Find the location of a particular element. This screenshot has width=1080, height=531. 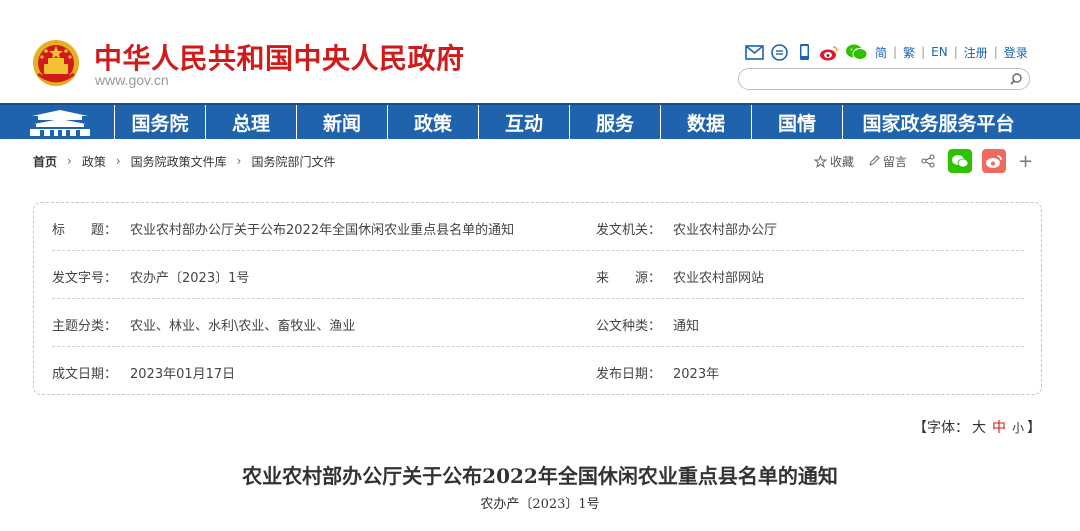

share-actions: 收藏 留言 + is located at coordinates (923, 161).